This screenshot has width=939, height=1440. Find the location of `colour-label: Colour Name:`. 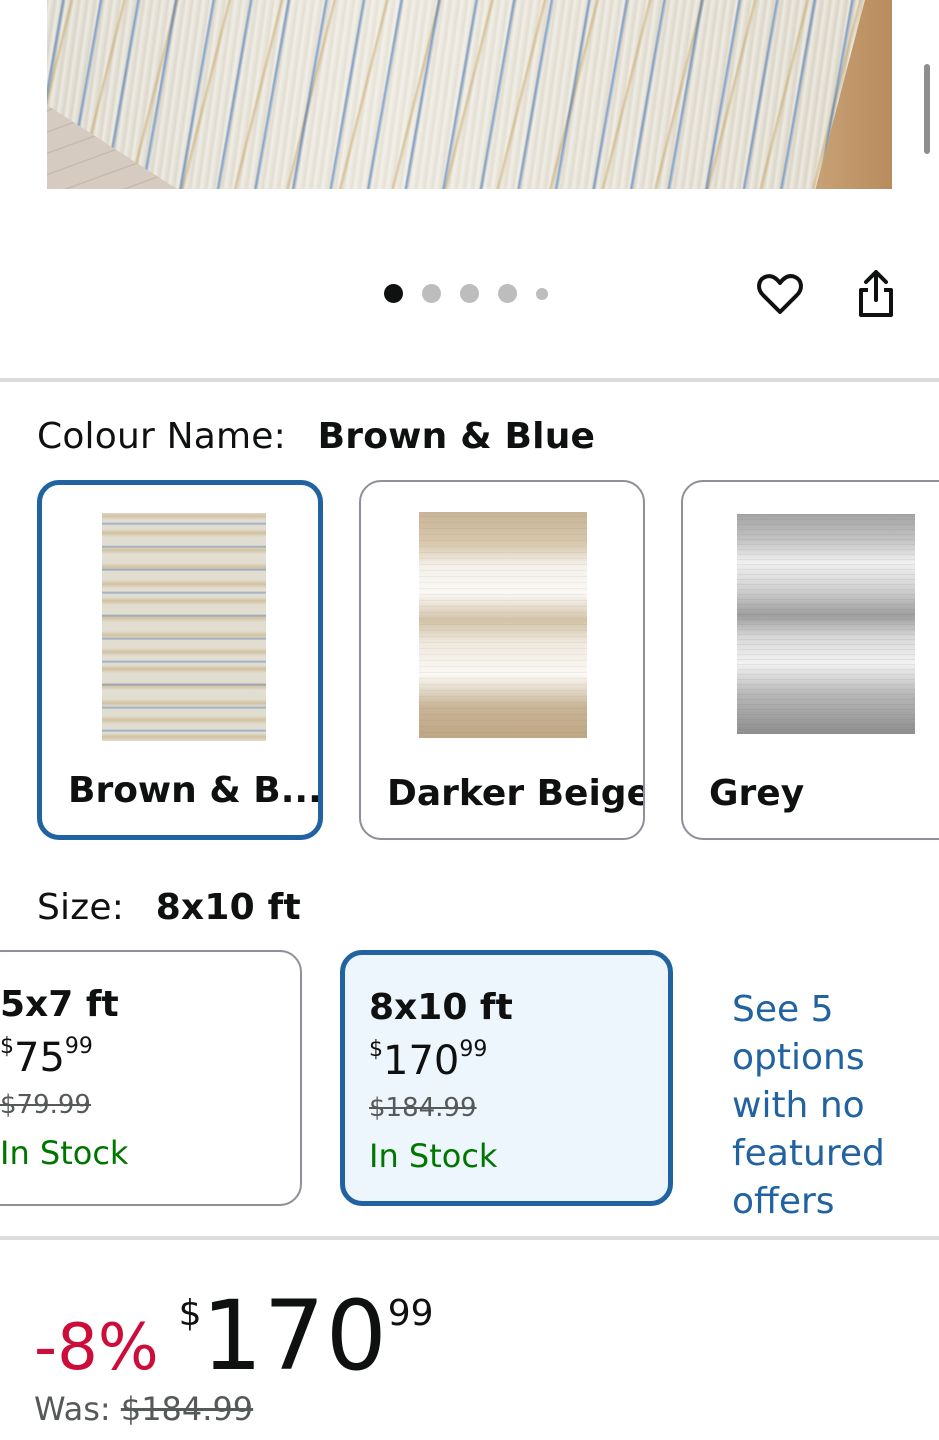

colour-label: Colour Name: is located at coordinates (161, 436).